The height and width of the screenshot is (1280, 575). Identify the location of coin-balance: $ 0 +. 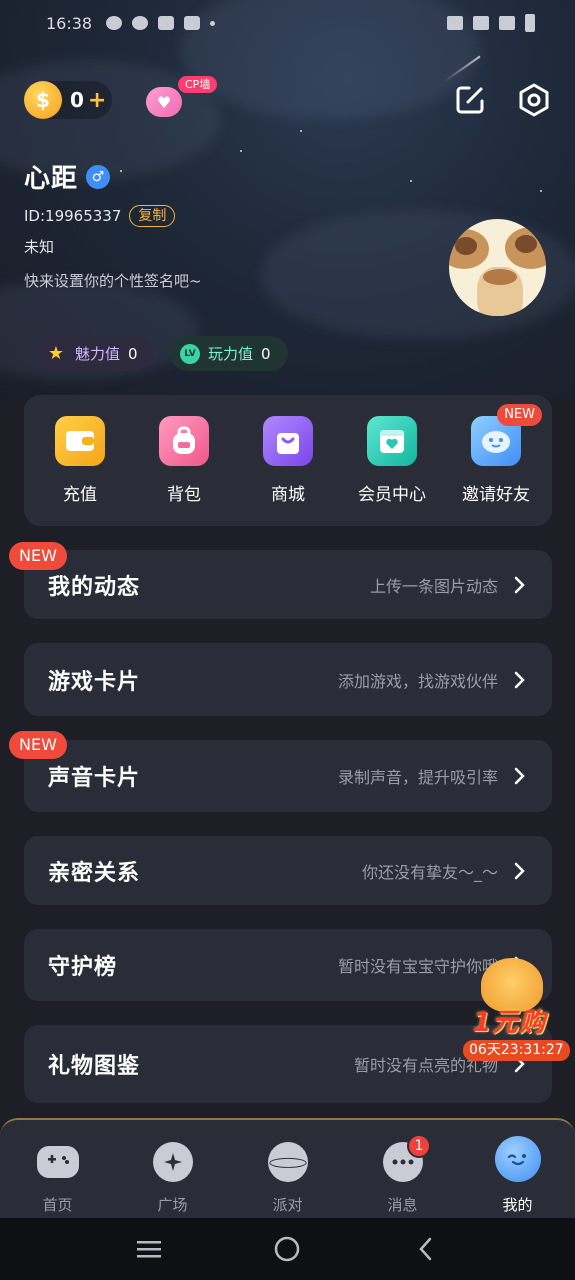
(68, 100).